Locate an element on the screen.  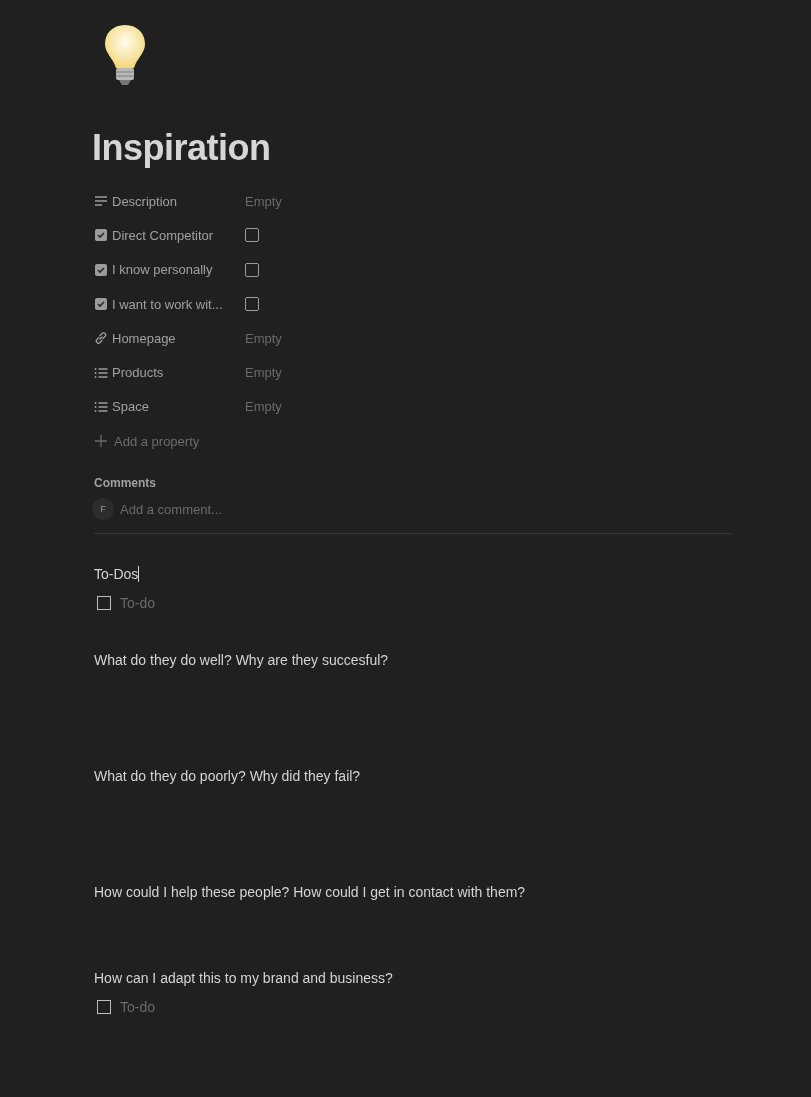
avatar: F is located at coordinates (103, 509).